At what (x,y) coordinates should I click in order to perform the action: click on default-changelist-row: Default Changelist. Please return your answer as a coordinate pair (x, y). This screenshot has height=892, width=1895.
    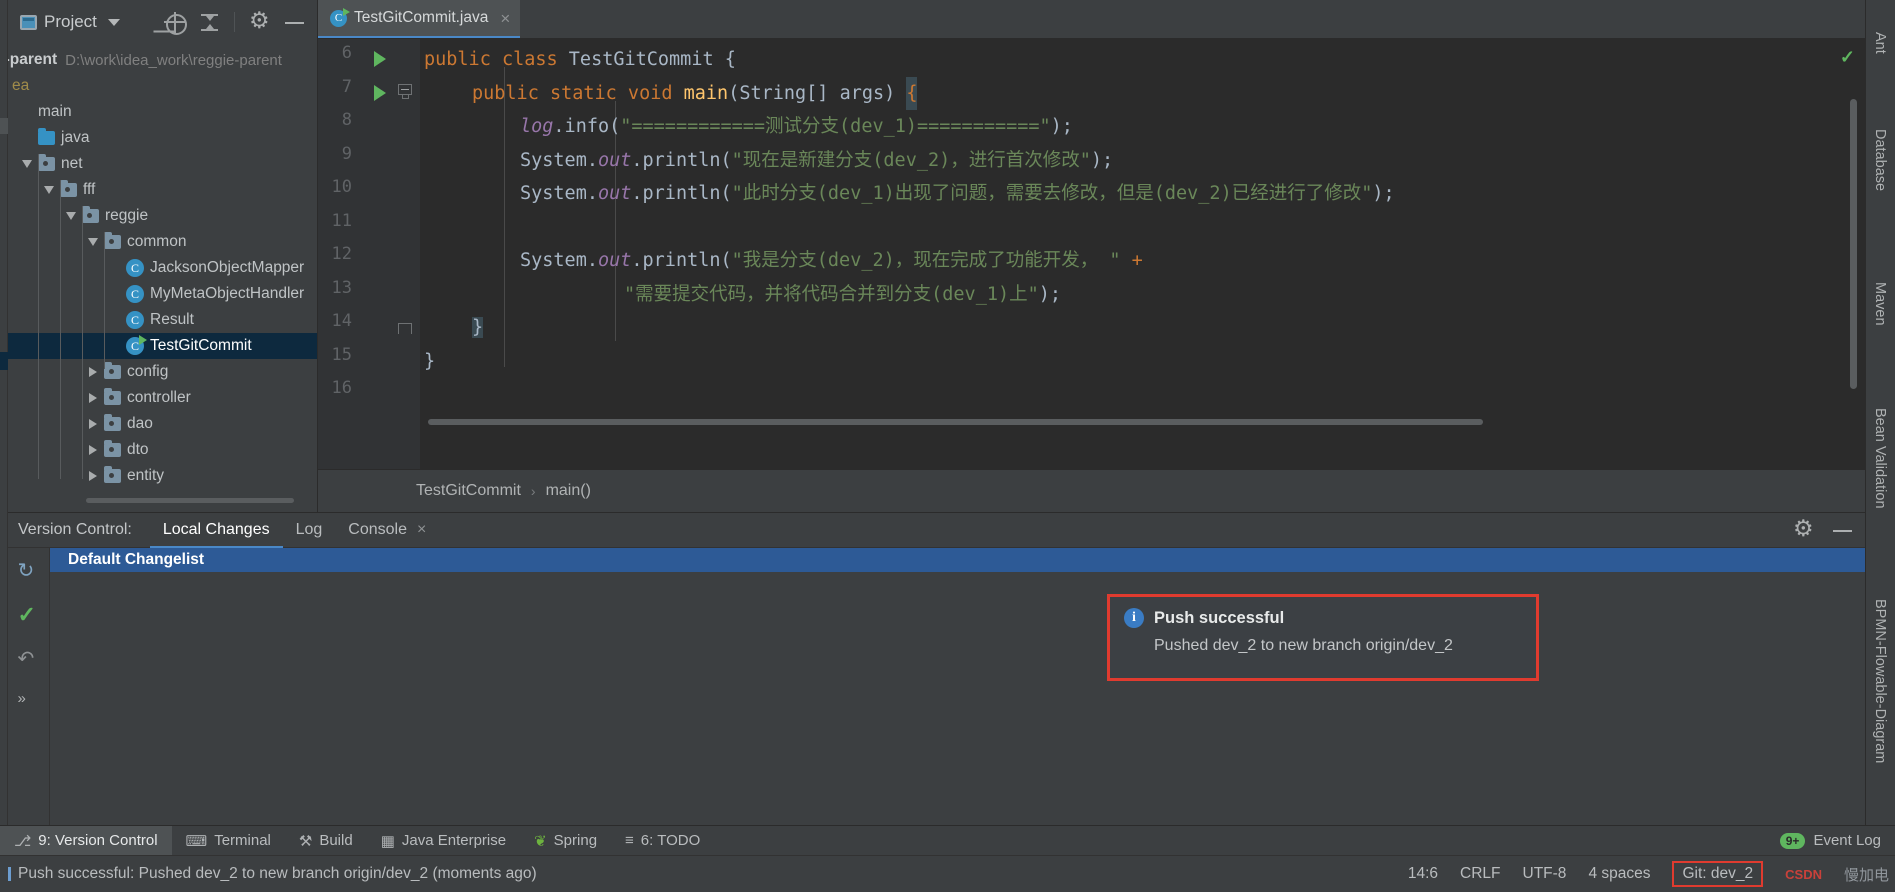
    Looking at the image, I should click on (957, 560).